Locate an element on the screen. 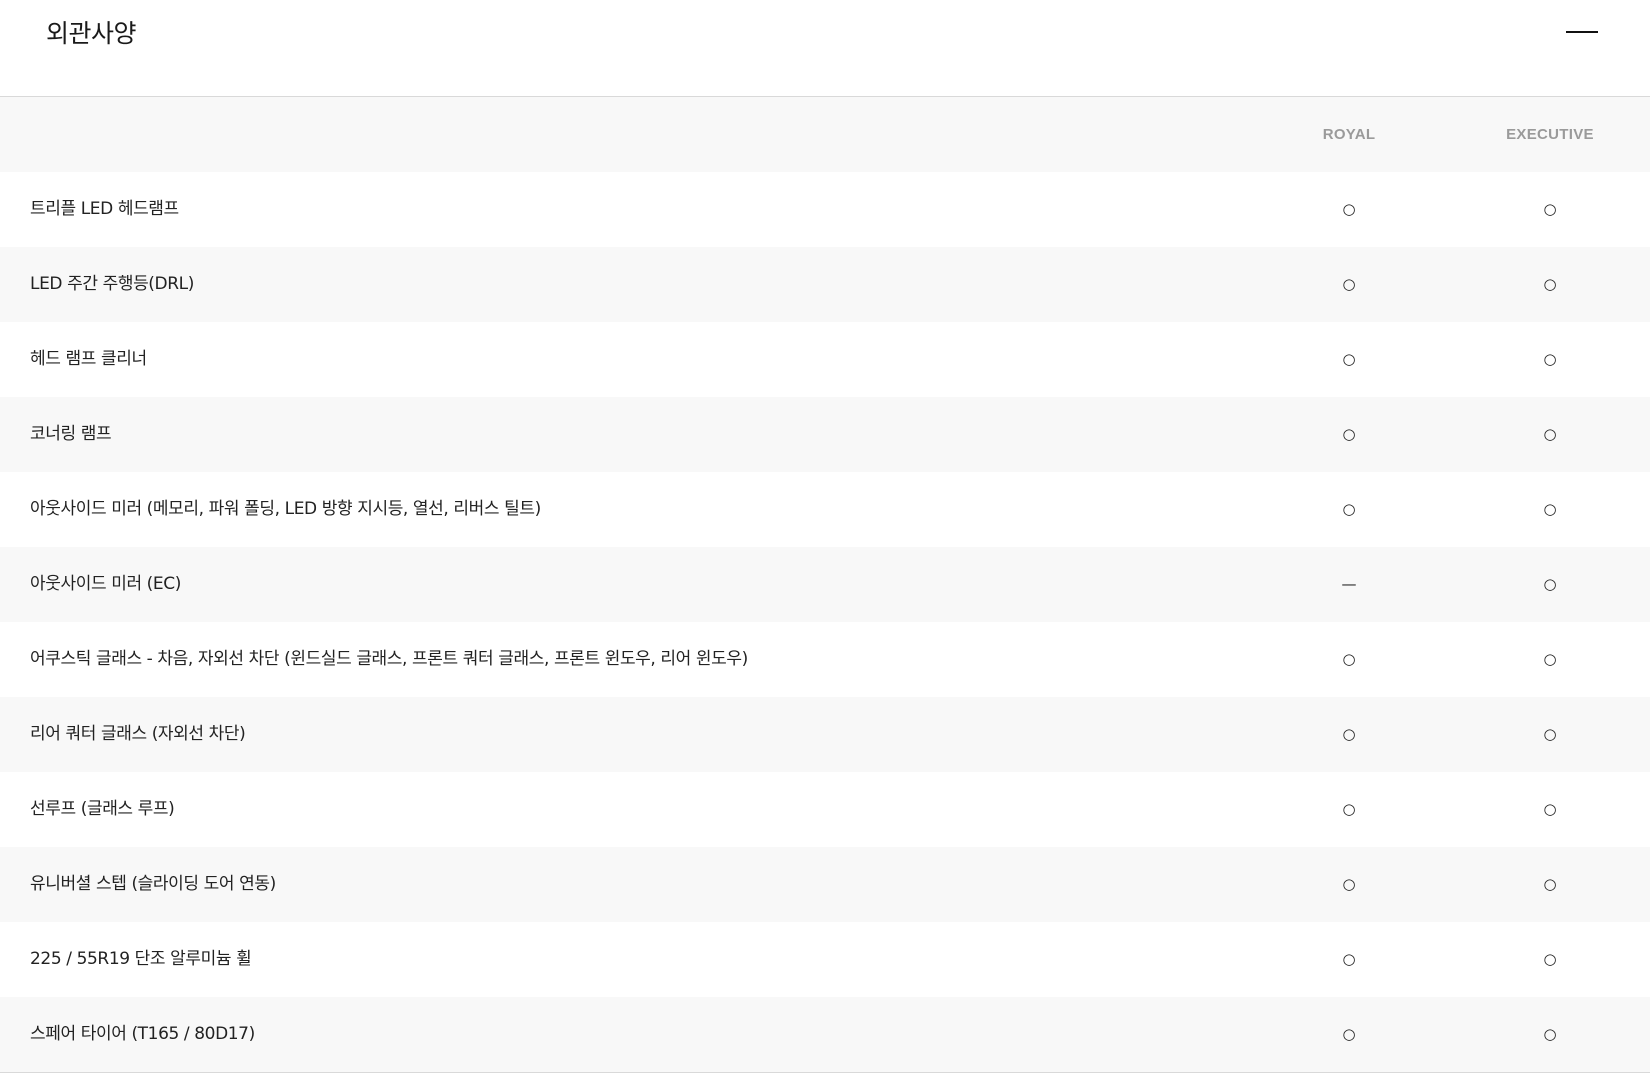 This screenshot has height=1073, width=1650. feature-label: 코너링 램프 is located at coordinates (71, 434).